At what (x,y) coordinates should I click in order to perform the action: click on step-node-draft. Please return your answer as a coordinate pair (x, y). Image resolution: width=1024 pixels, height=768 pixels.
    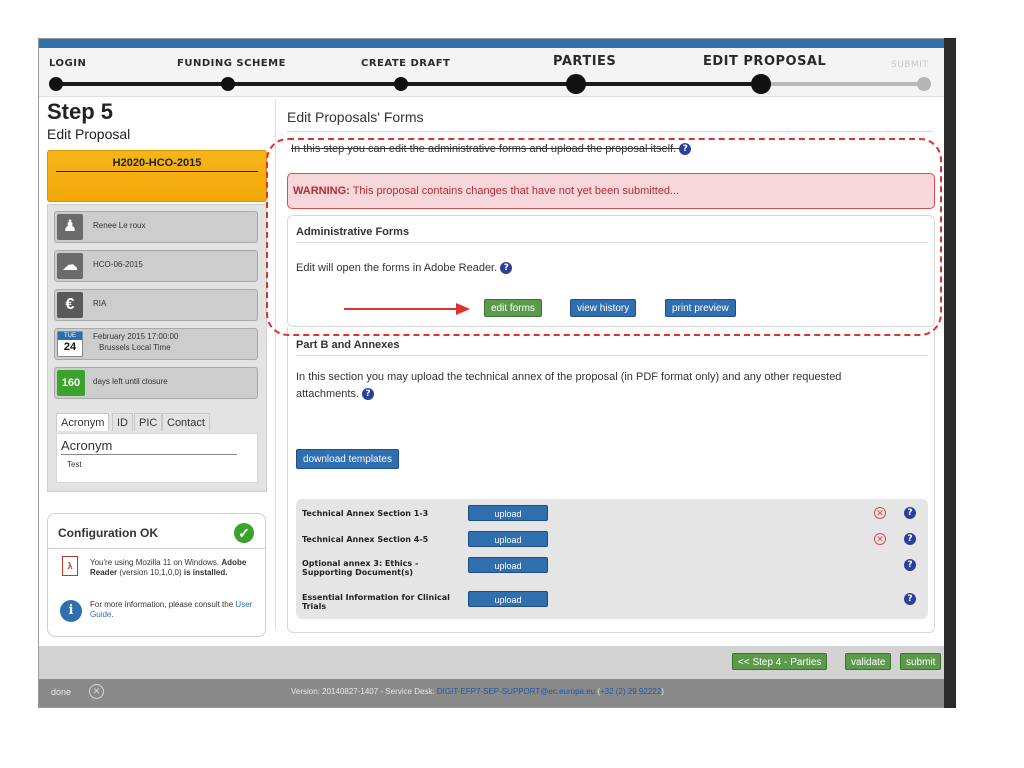
    Looking at the image, I should click on (401, 84).